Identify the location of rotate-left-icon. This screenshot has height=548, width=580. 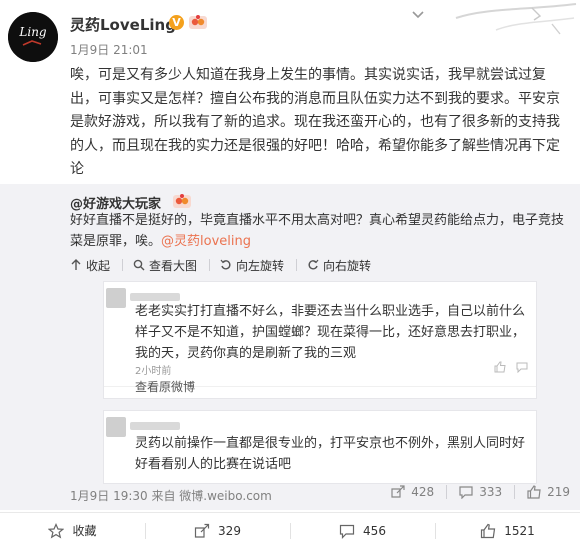
(225, 264).